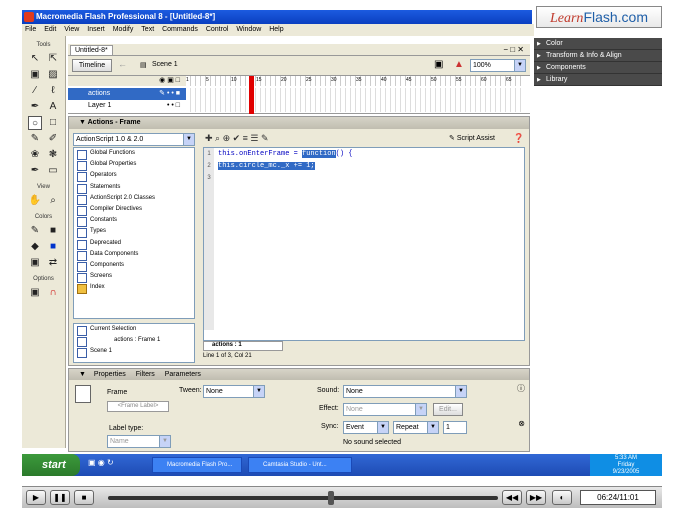 The width and height of the screenshot is (680, 512). I want to click on text-tool-icon: A, so click(53, 107).